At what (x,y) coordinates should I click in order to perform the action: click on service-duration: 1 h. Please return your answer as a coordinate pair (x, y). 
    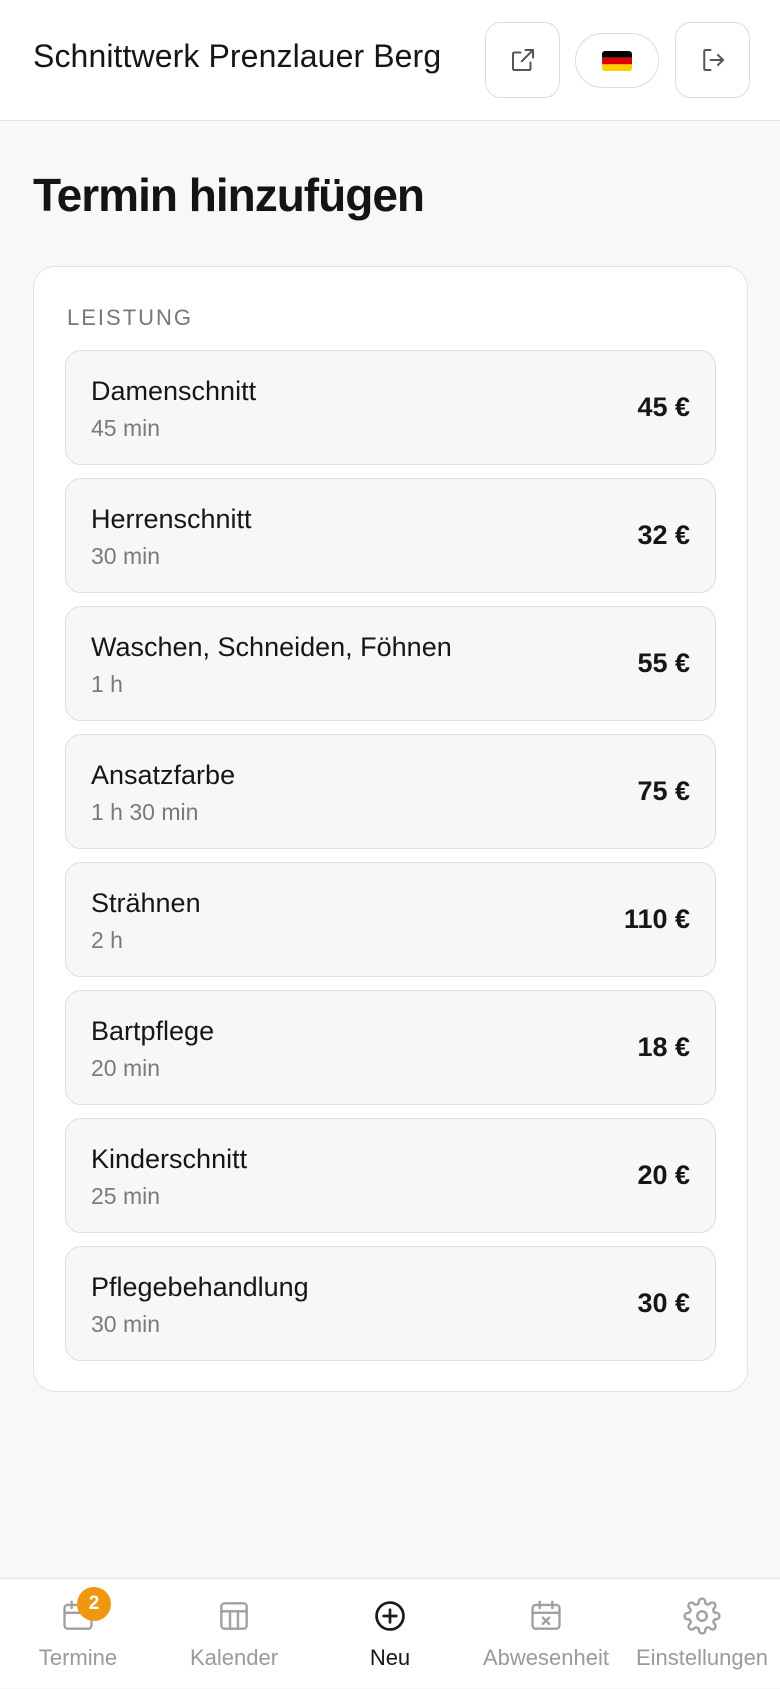
    Looking at the image, I should click on (107, 684).